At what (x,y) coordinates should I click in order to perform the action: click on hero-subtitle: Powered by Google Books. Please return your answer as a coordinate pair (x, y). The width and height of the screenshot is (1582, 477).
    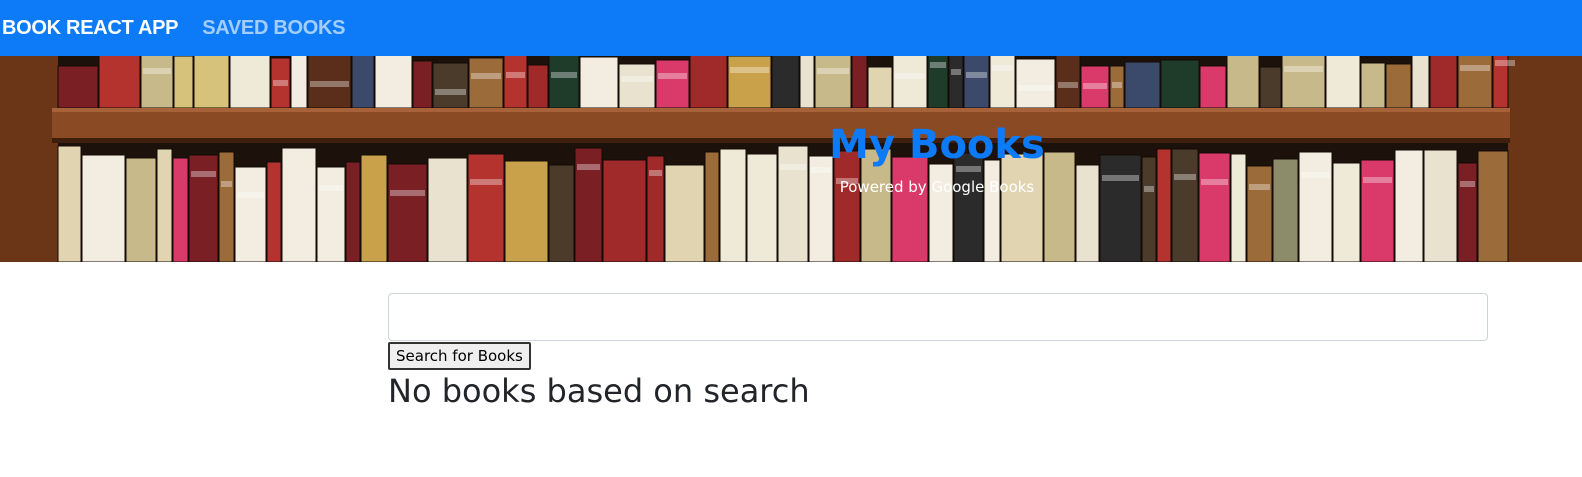
    Looking at the image, I should click on (937, 187).